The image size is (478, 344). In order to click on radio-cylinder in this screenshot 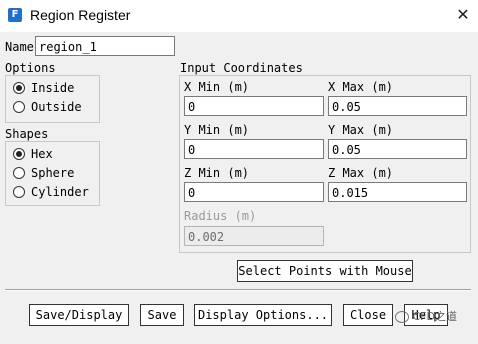, I will do `click(19, 192)`.